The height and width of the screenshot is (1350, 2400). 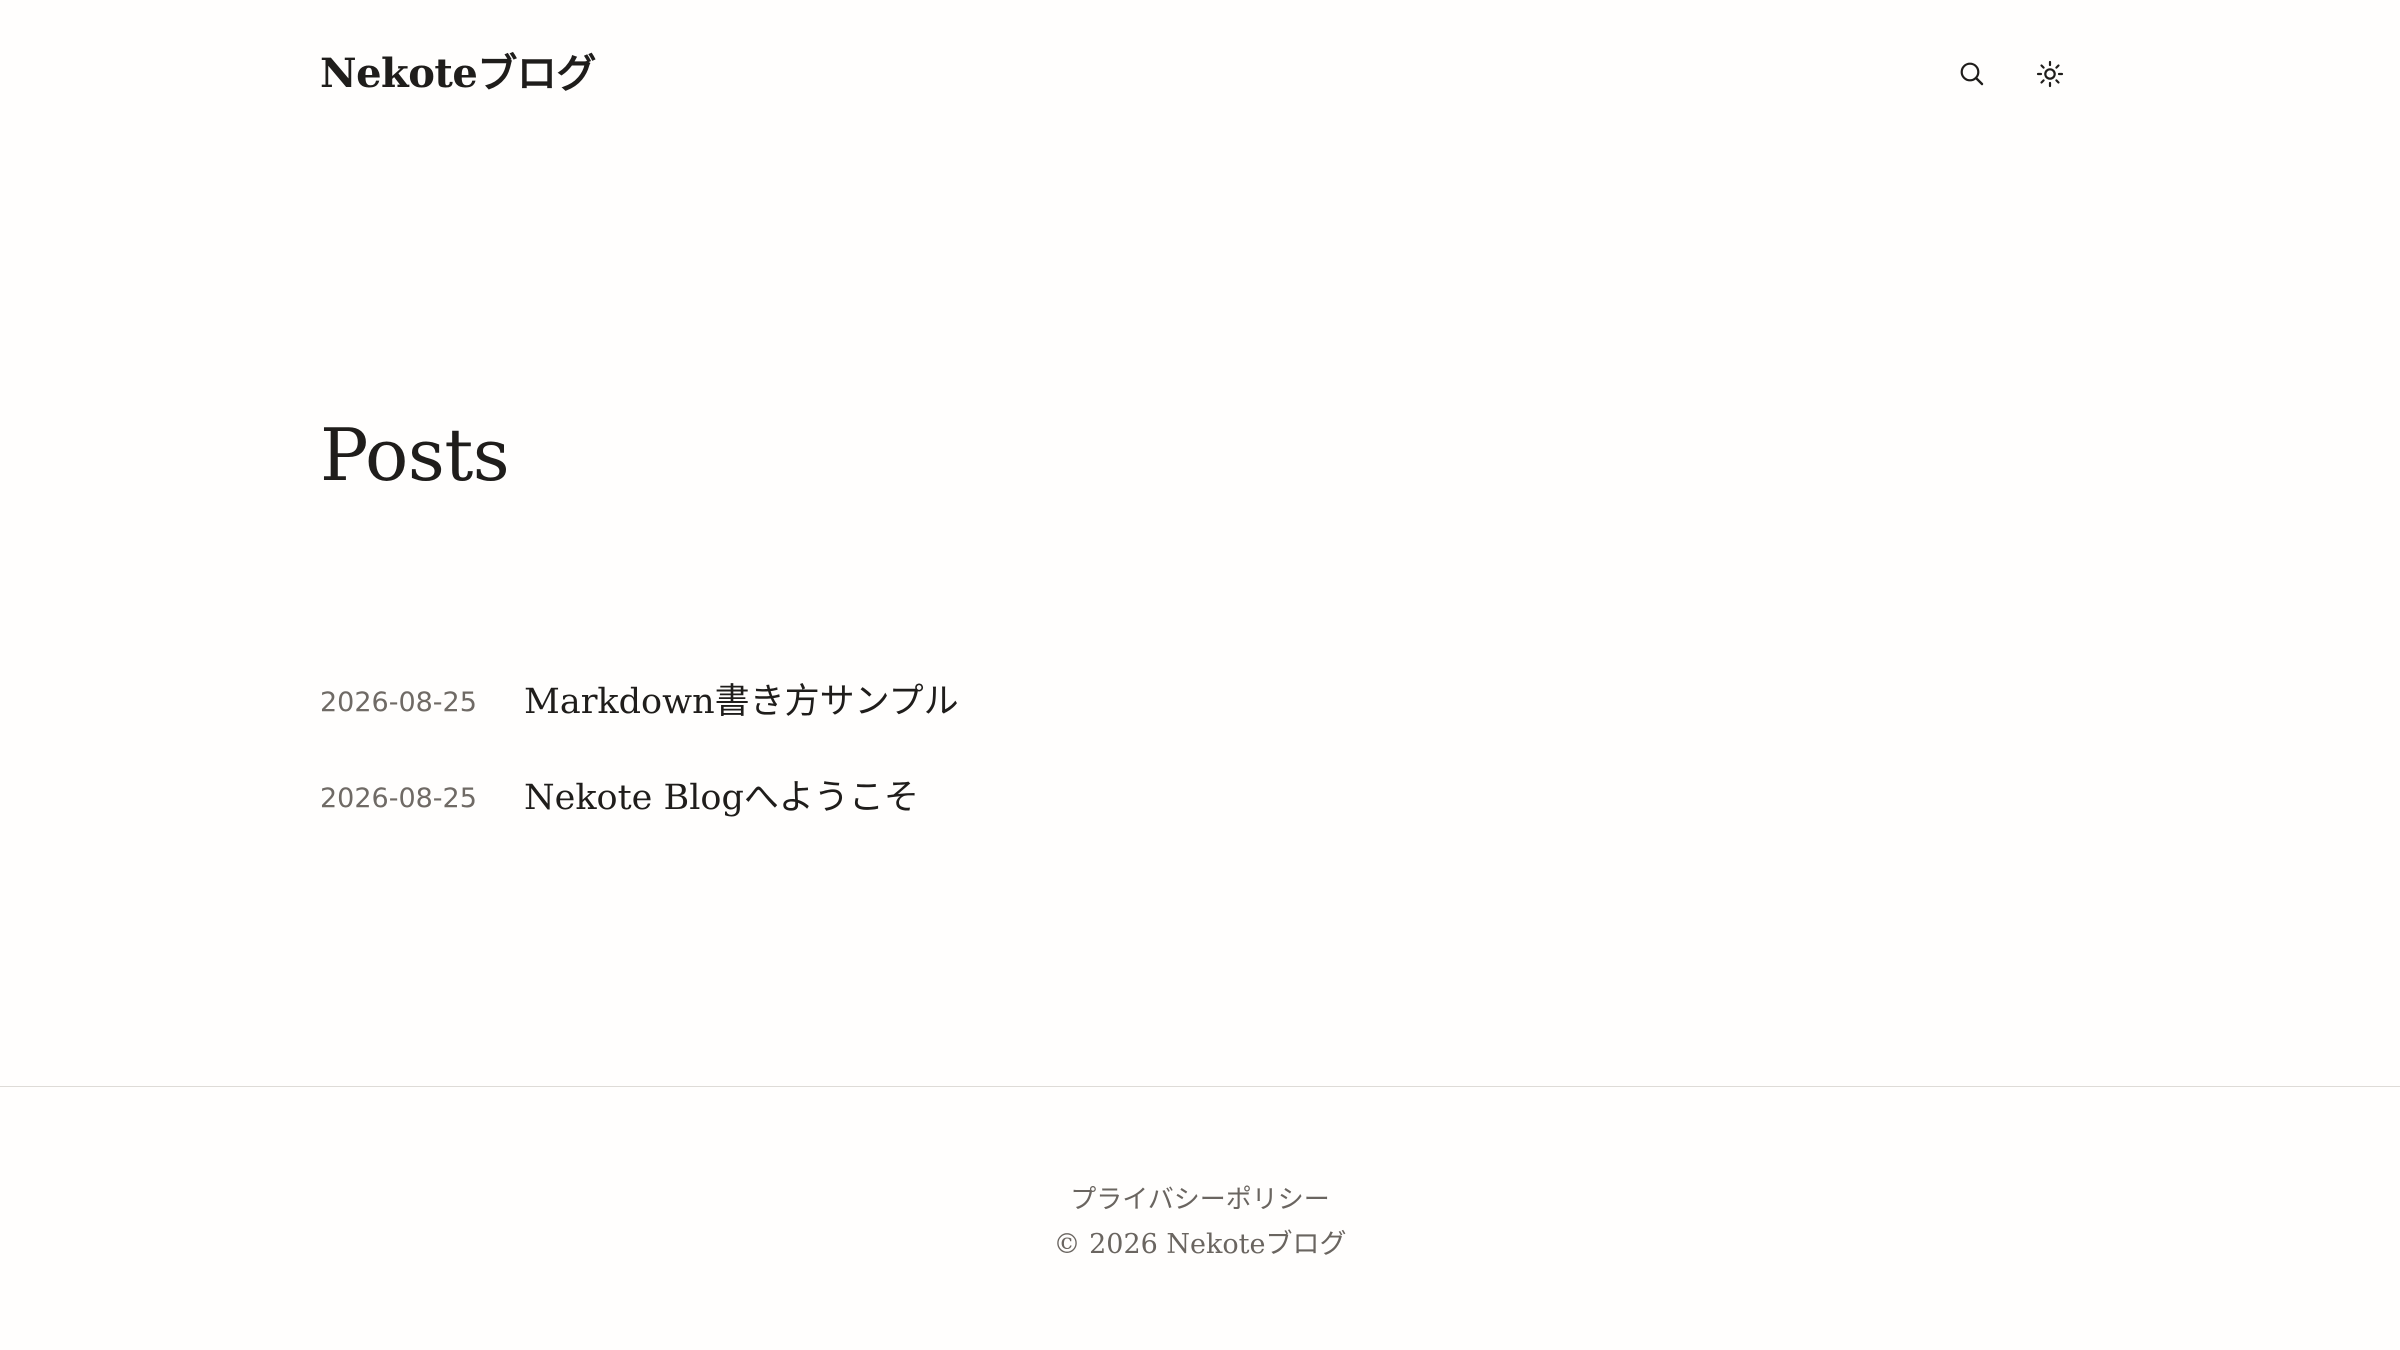 I want to click on page-title: Posts, so click(x=415, y=455).